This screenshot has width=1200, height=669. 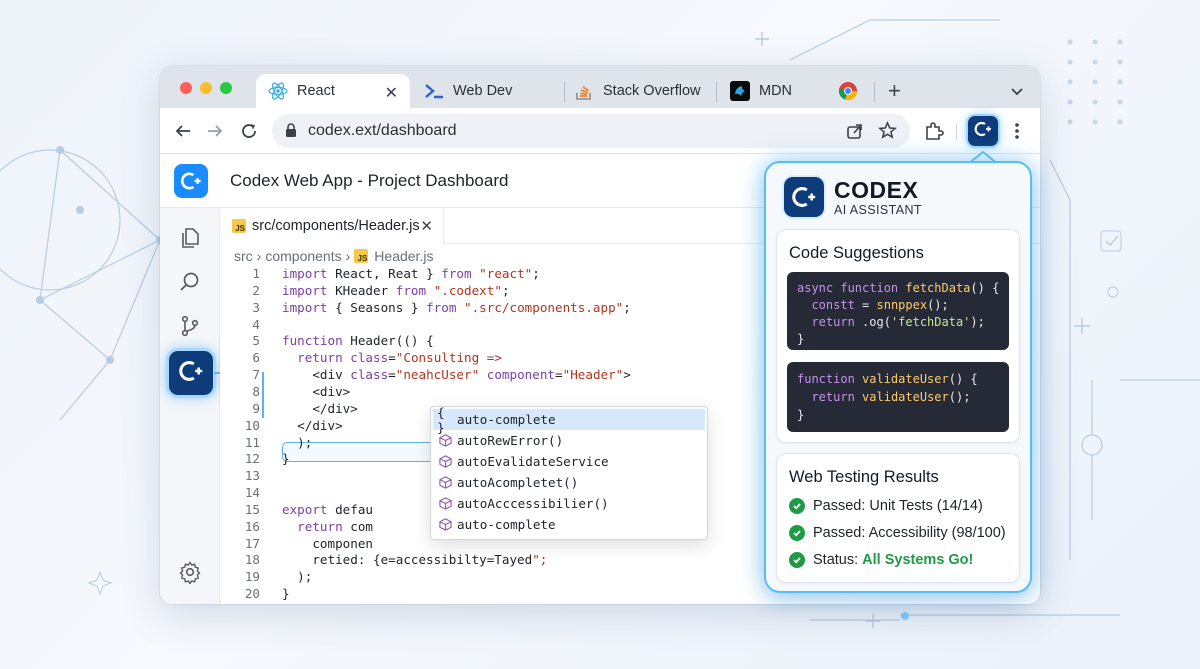 What do you see at coordinates (190, 572) in the screenshot?
I see `settings-gear-icon` at bounding box center [190, 572].